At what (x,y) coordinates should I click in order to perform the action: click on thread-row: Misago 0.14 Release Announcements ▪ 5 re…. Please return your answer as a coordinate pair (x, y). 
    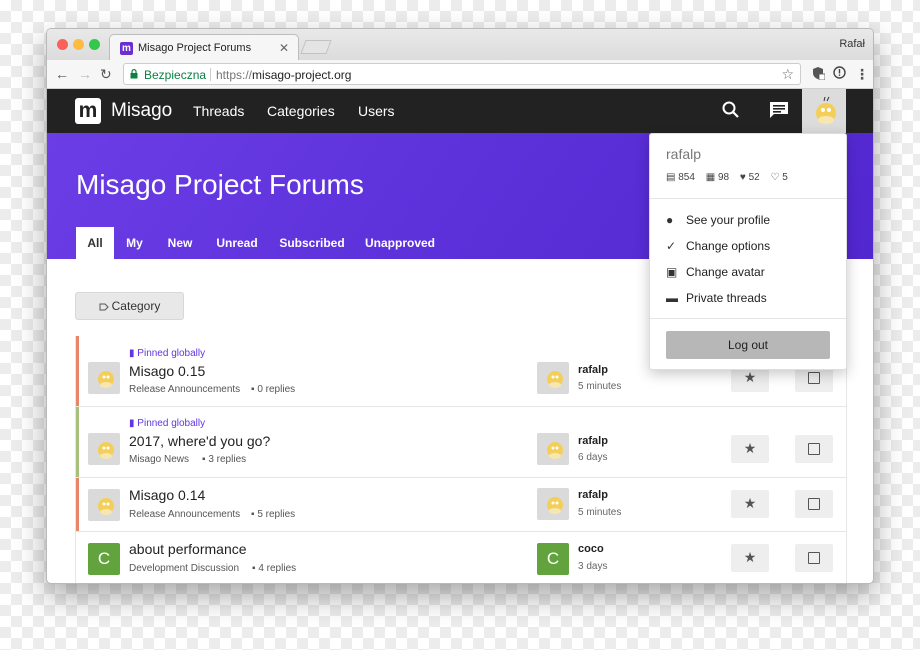
    Looking at the image, I should click on (461, 505).